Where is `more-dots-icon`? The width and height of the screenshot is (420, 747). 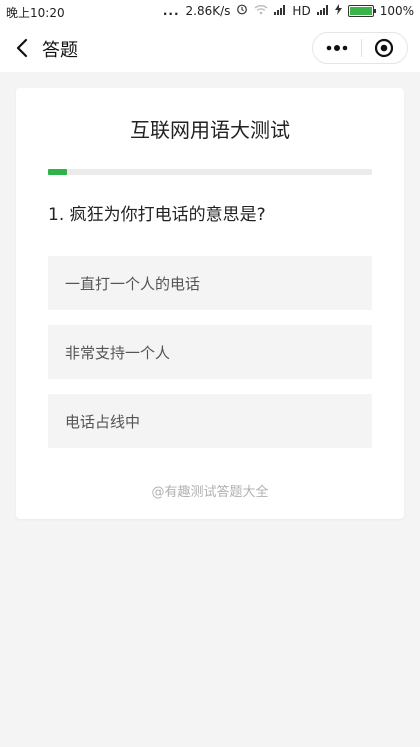 more-dots-icon is located at coordinates (336, 48).